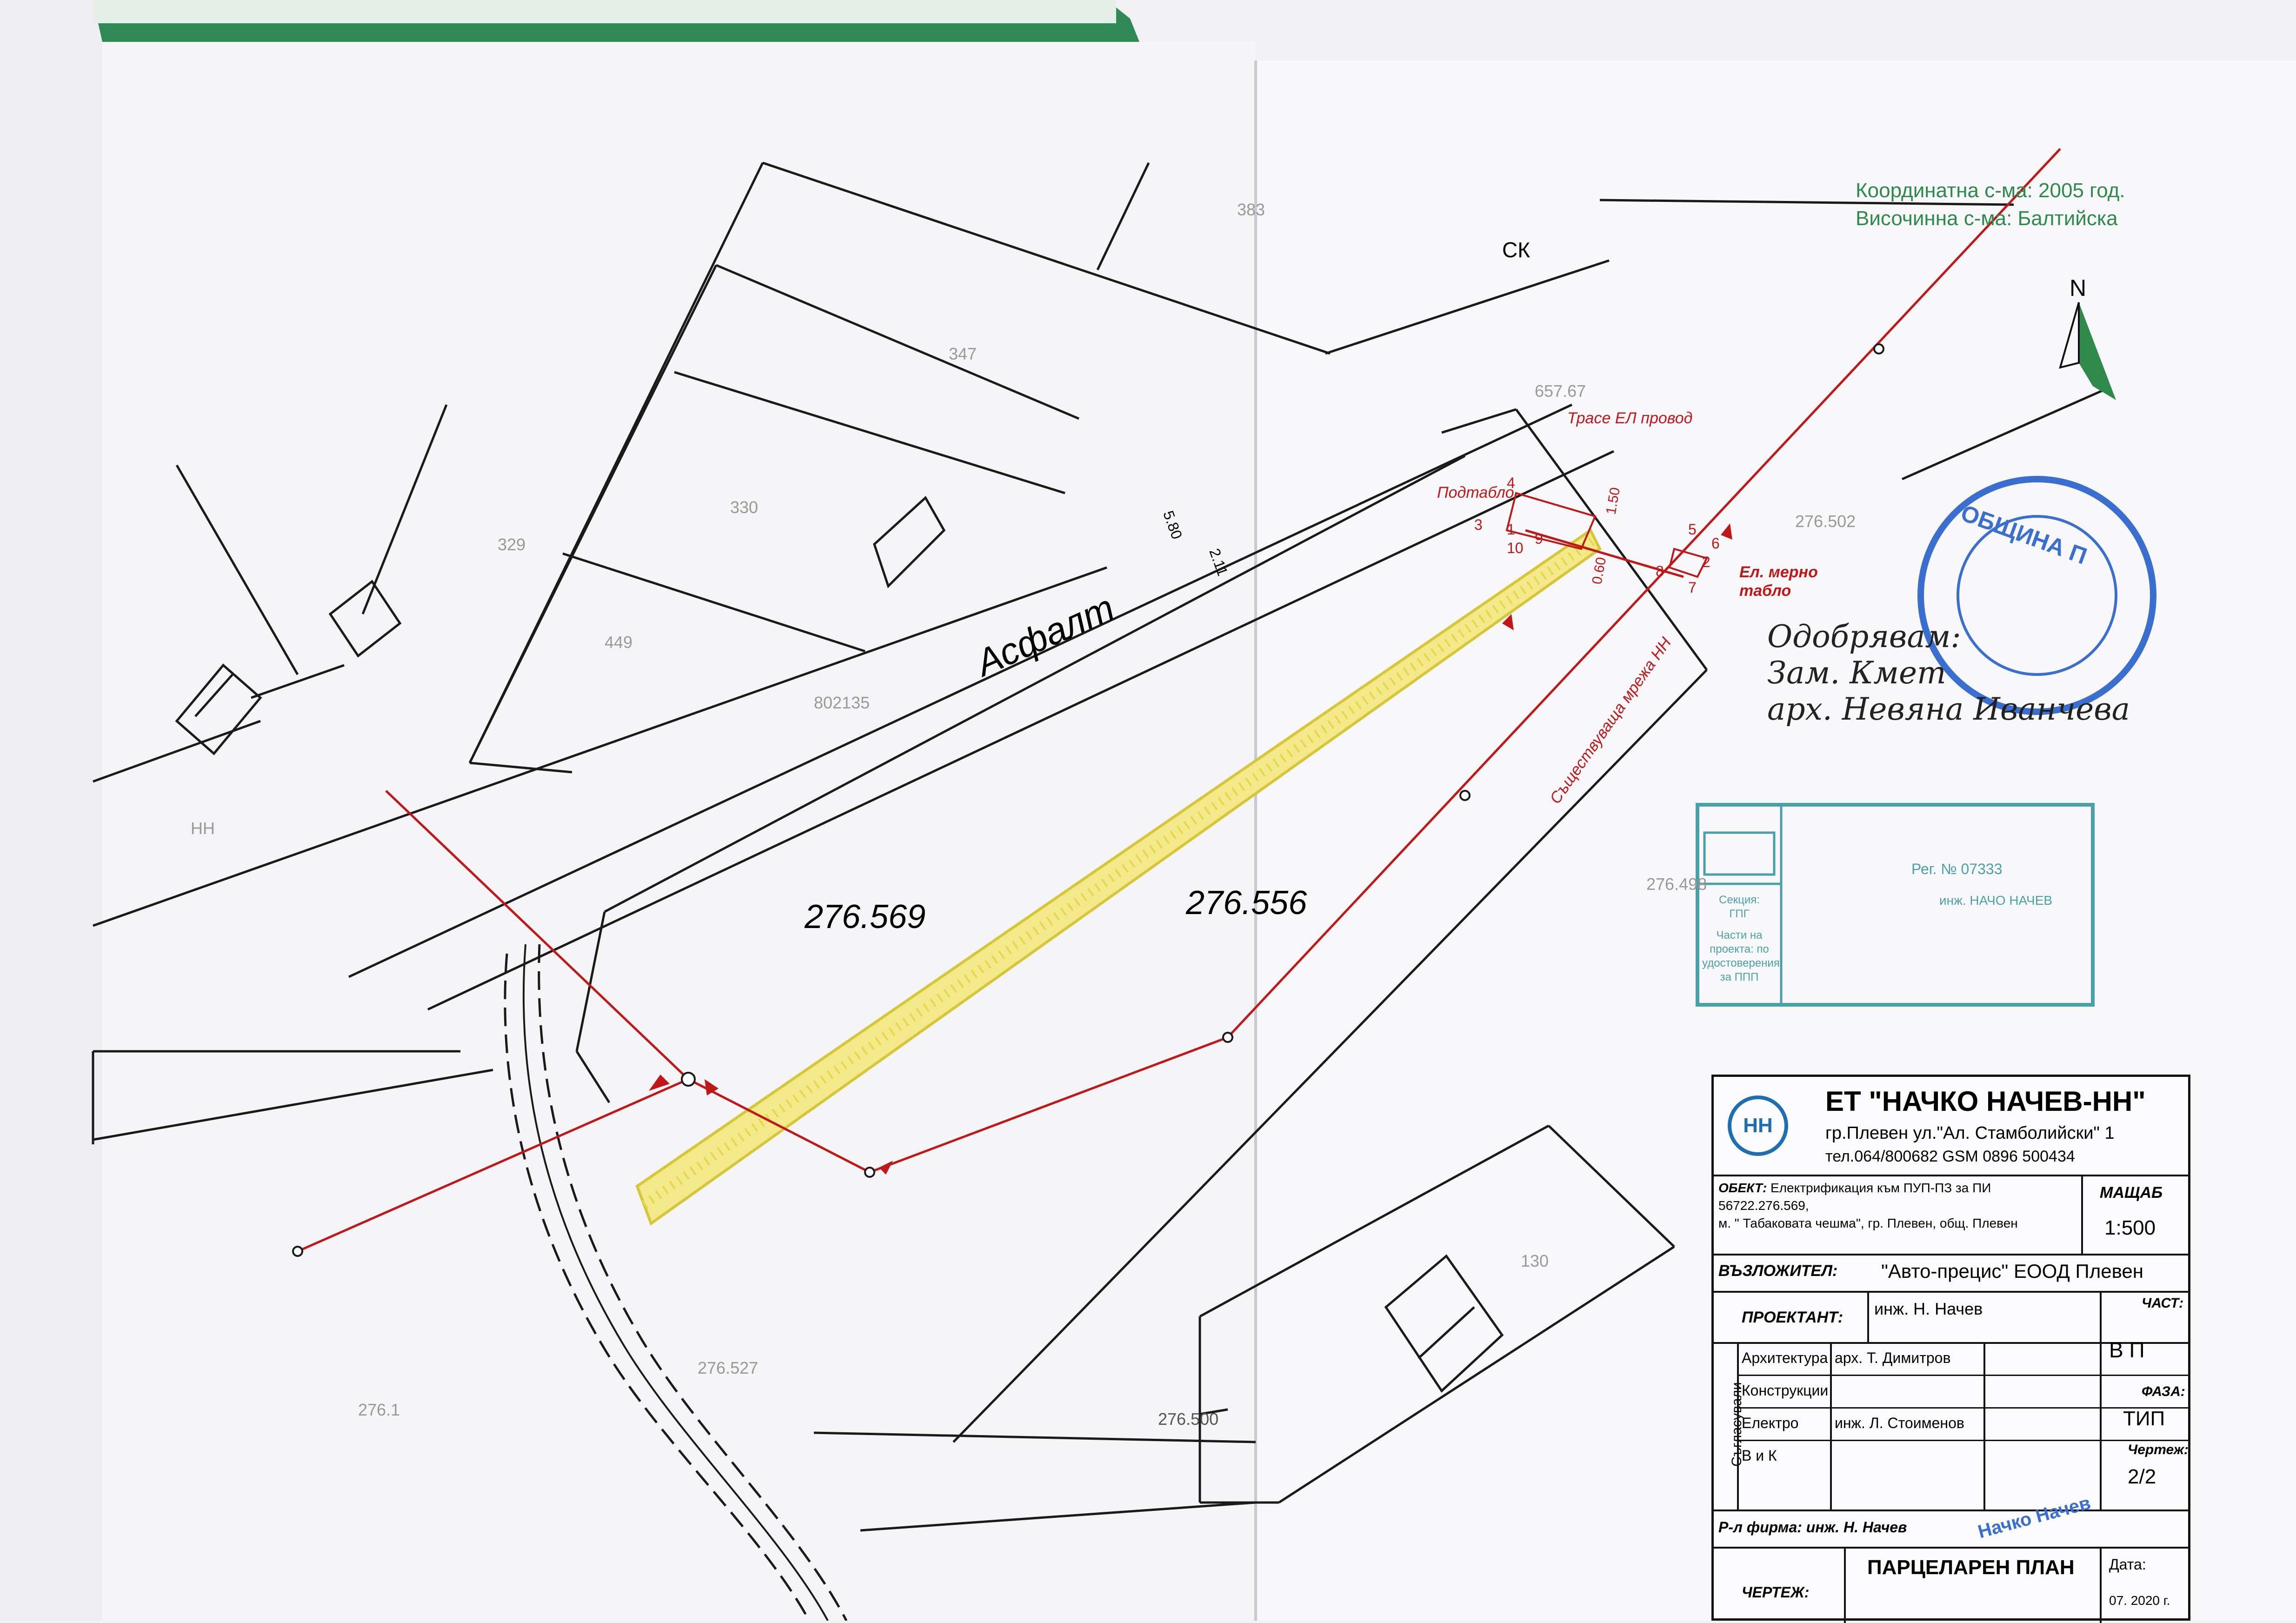  What do you see at coordinates (1929, 1308) in the screenshot?
I see `designer-value: инж. Н. Начев` at bounding box center [1929, 1308].